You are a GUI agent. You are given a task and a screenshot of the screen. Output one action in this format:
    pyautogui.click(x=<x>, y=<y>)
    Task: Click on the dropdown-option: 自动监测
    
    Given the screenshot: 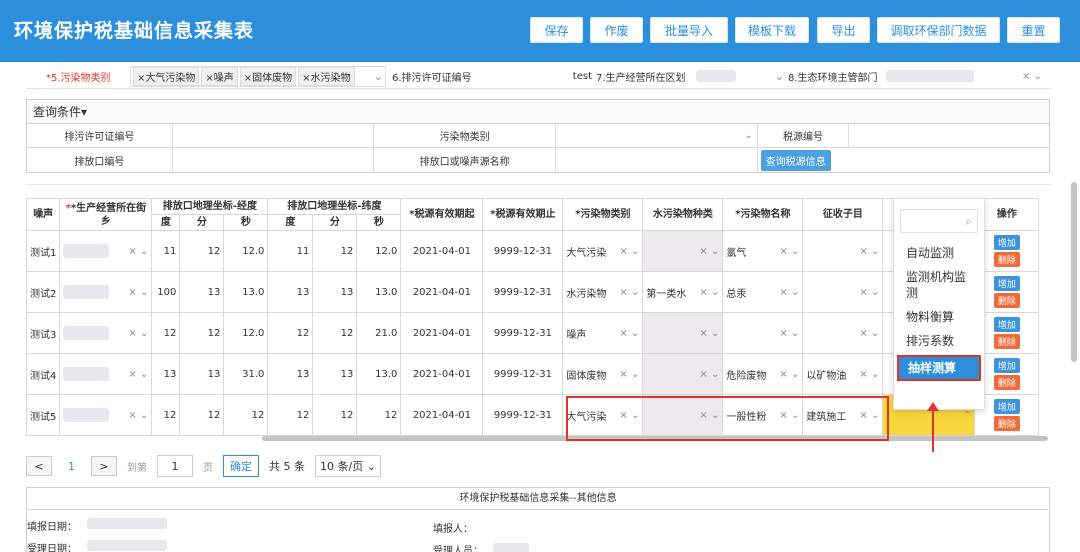 What is the action you would take?
    pyautogui.click(x=939, y=253)
    